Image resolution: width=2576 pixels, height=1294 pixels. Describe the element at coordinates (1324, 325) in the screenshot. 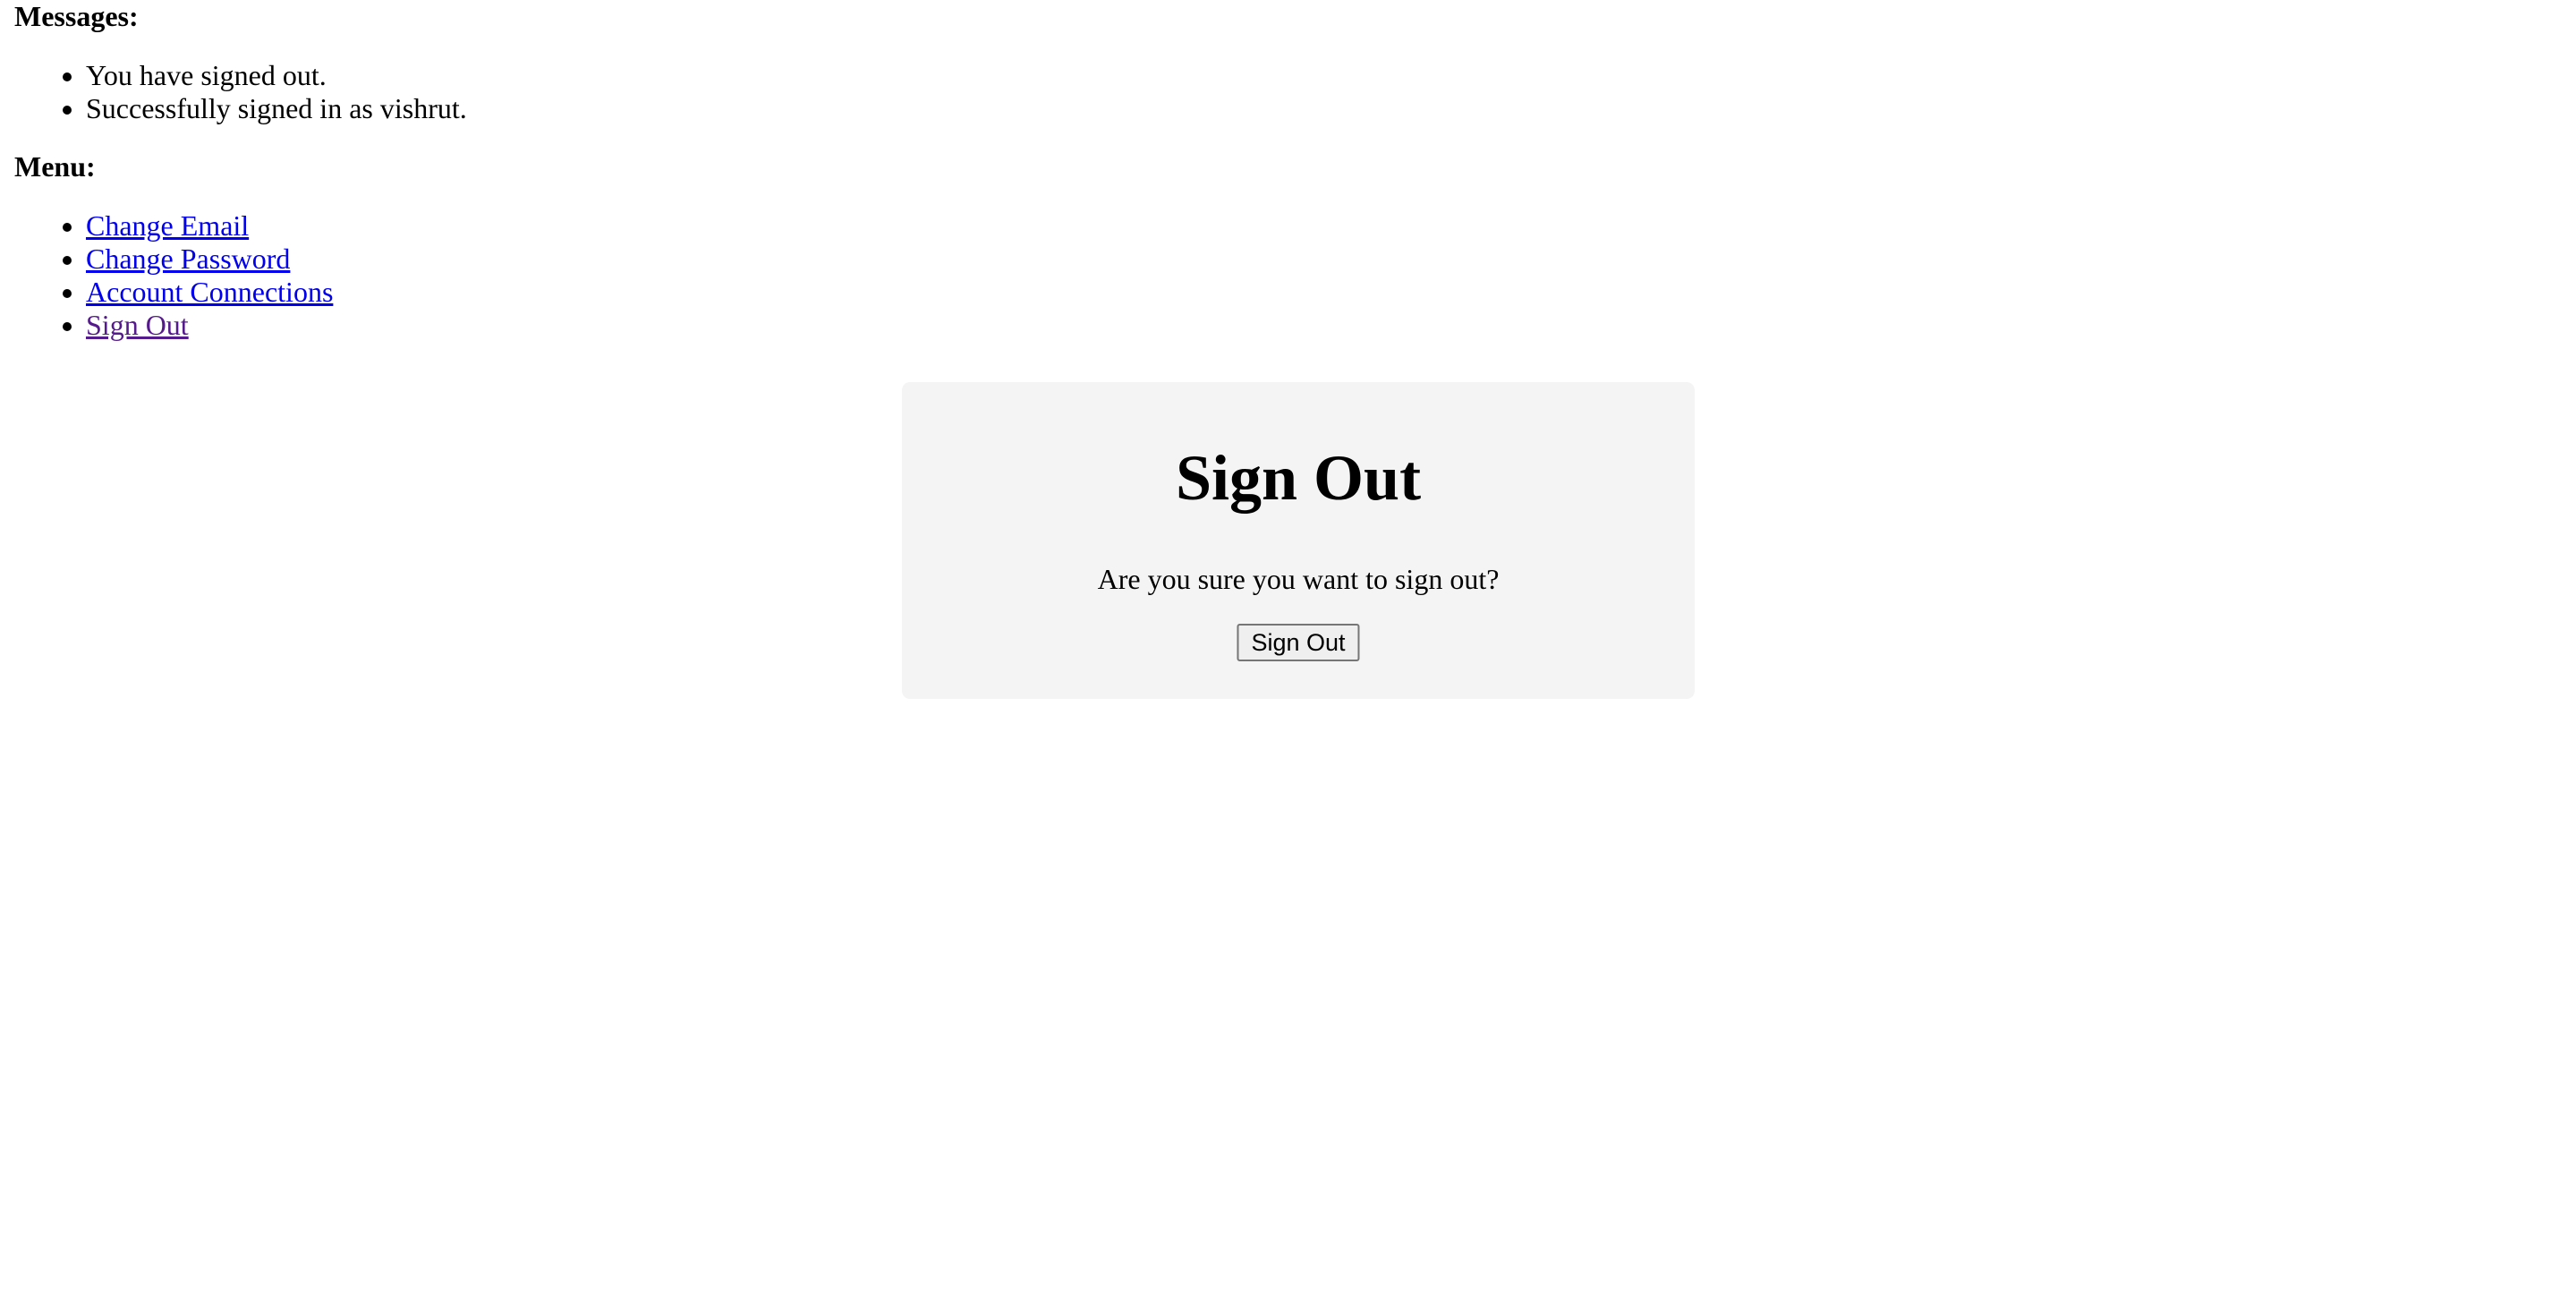

I see `menu-item-sign-out: Sign Out` at that location.